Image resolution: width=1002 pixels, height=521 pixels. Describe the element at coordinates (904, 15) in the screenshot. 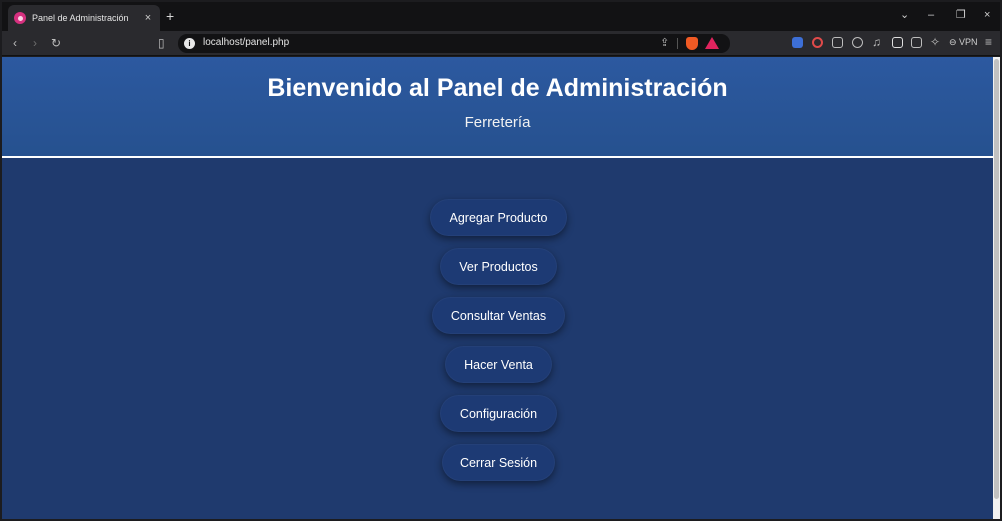

I see `tab-search-icon: ⌄` at that location.